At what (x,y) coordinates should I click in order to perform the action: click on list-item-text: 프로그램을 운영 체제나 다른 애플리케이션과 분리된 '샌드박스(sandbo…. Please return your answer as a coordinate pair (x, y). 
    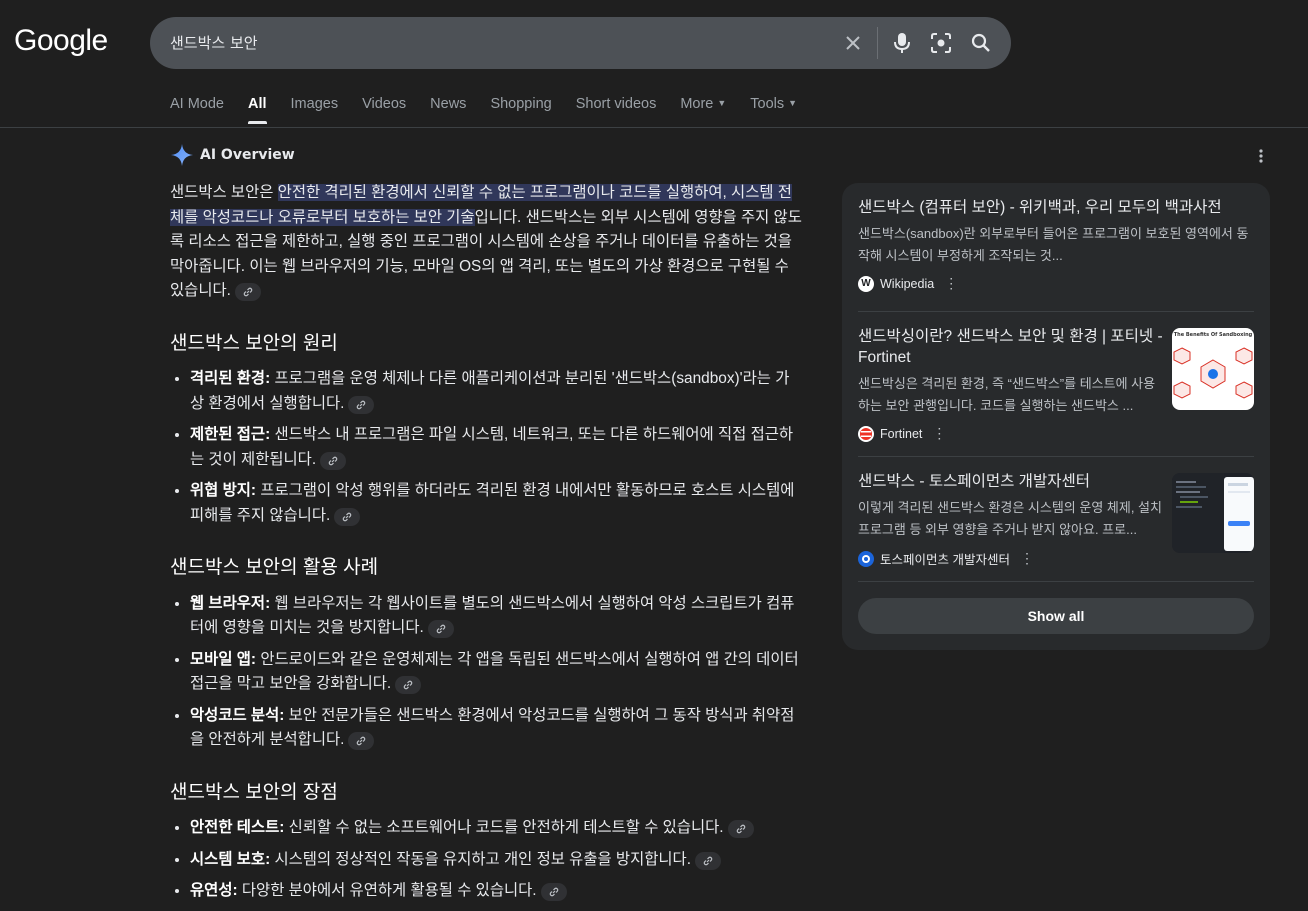
    Looking at the image, I should click on (490, 391).